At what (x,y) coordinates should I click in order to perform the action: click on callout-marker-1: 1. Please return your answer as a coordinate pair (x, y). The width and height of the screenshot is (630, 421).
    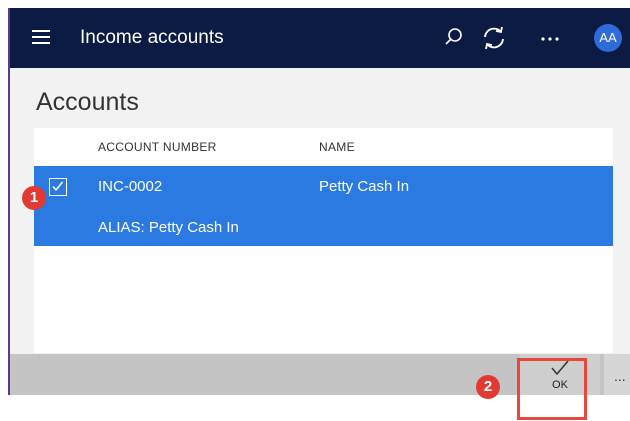
    Looking at the image, I should click on (34, 198).